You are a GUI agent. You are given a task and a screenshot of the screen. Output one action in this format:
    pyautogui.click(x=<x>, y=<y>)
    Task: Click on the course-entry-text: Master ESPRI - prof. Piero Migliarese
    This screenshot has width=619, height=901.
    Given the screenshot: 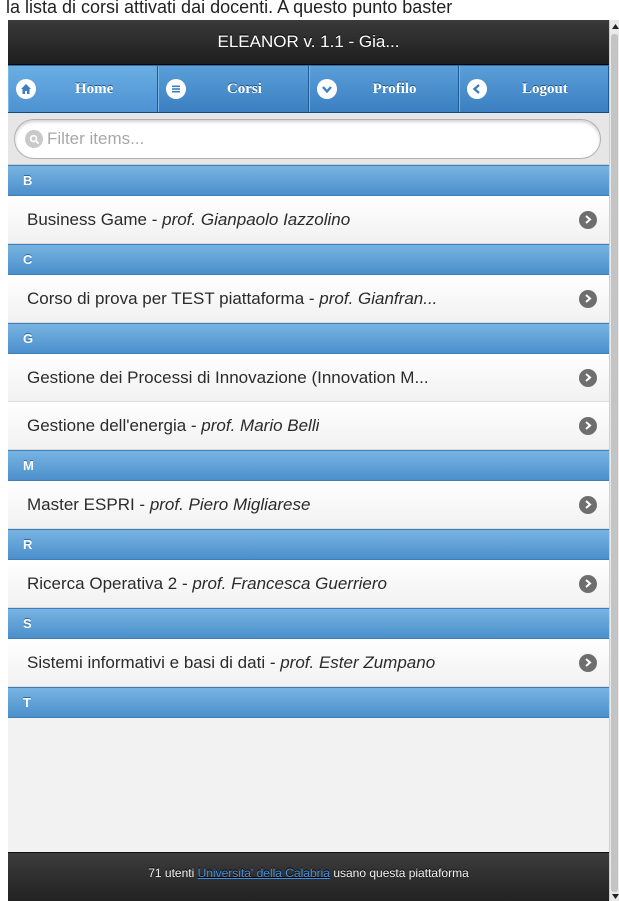 What is the action you would take?
    pyautogui.click(x=169, y=504)
    